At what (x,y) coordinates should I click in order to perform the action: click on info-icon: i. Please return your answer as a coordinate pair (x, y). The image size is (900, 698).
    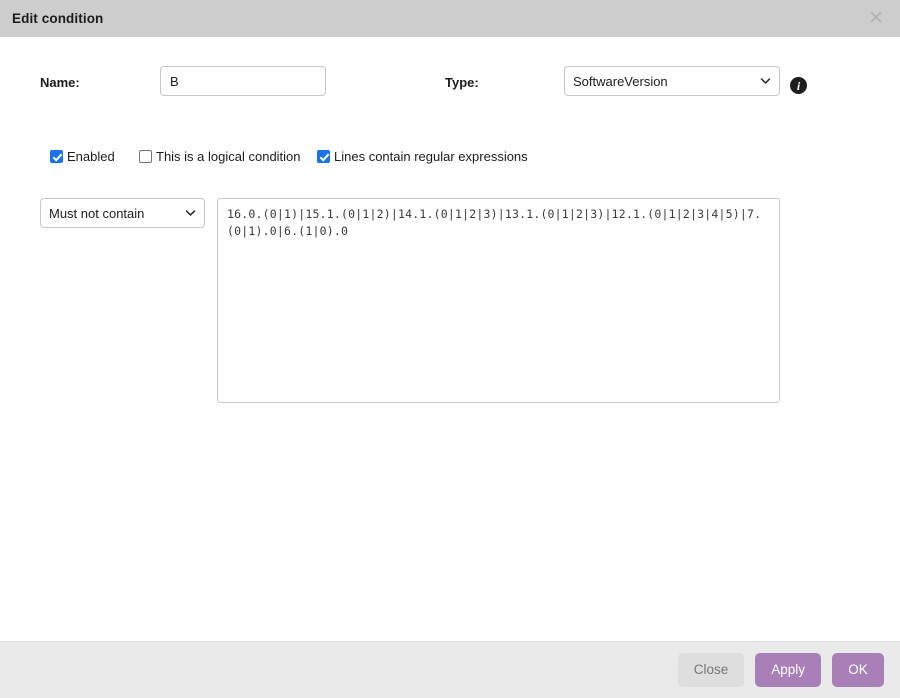
    Looking at the image, I should click on (798, 85).